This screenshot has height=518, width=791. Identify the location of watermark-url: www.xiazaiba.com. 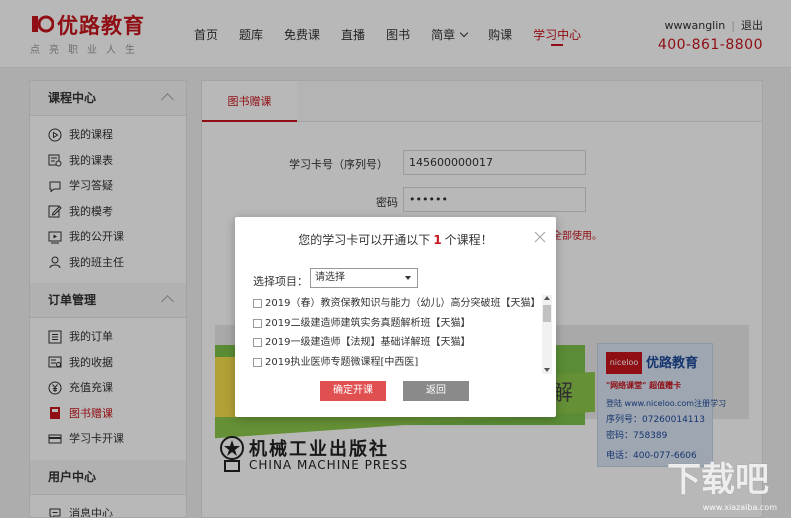
(739, 507).